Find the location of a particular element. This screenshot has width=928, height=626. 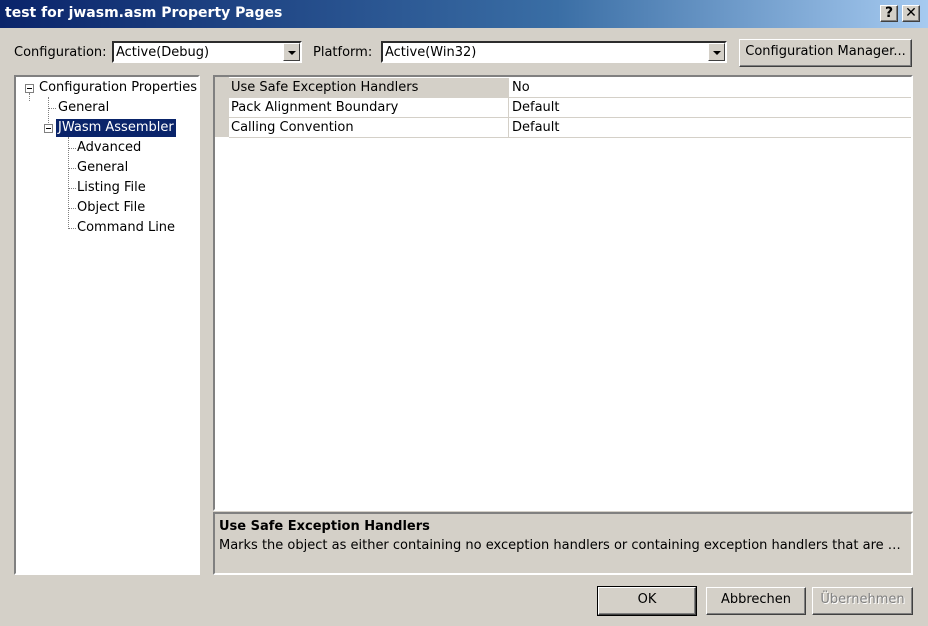

description-title: Use Safe Exception Handlers is located at coordinates (324, 526).